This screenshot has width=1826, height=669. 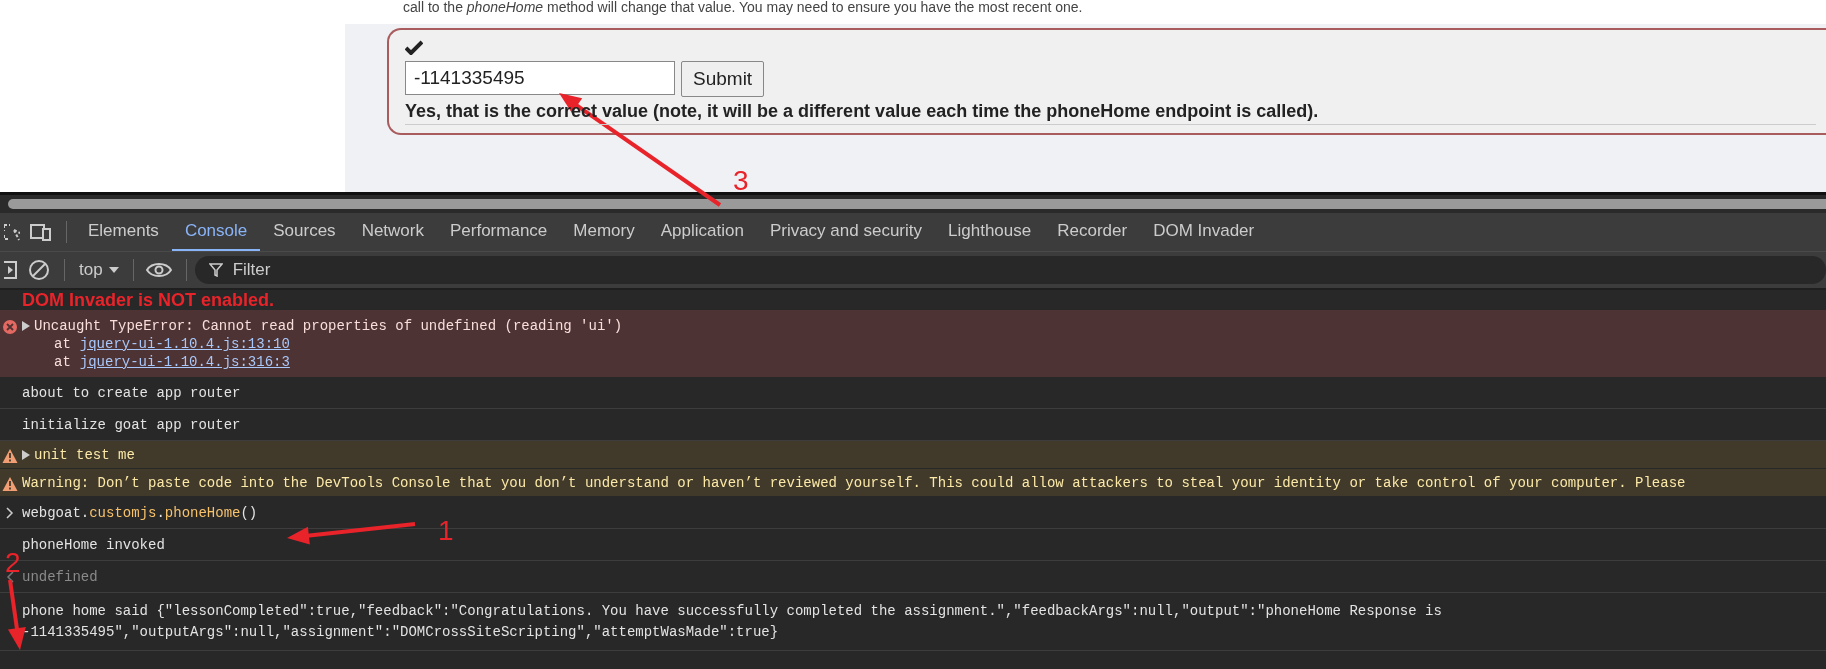 What do you see at coordinates (304, 232) in the screenshot?
I see `devtools-tab: Sources` at bounding box center [304, 232].